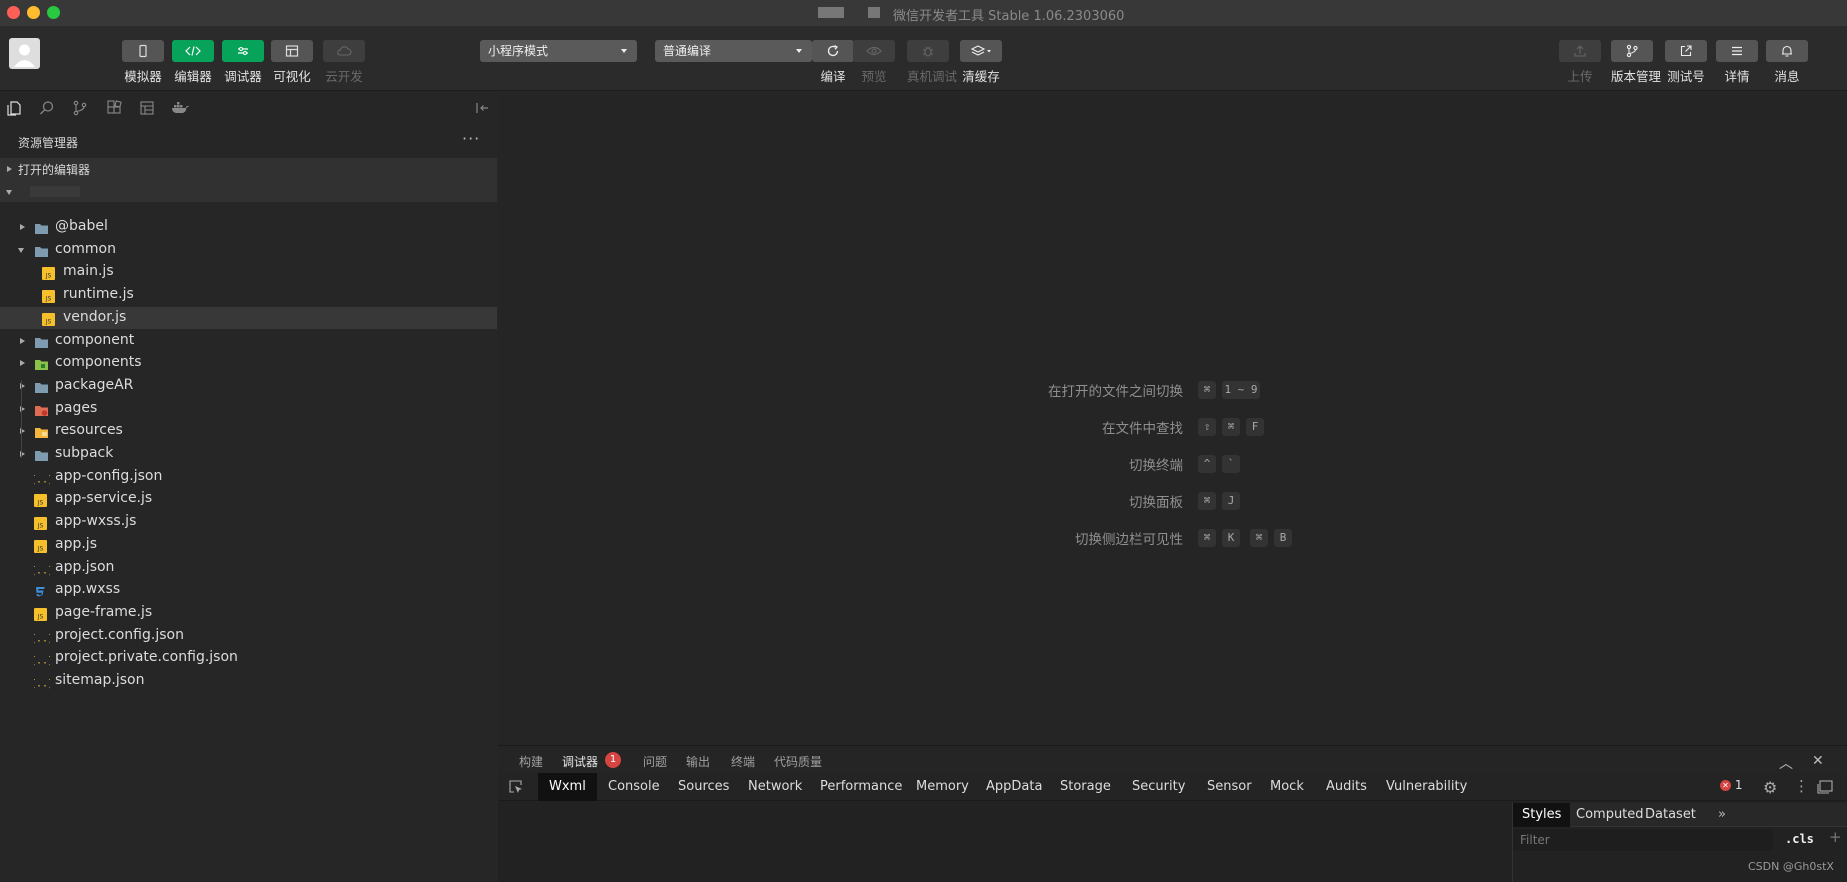 Image resolution: width=1847 pixels, height=882 pixels. I want to click on new-style-rule-button: +, so click(1835, 837).